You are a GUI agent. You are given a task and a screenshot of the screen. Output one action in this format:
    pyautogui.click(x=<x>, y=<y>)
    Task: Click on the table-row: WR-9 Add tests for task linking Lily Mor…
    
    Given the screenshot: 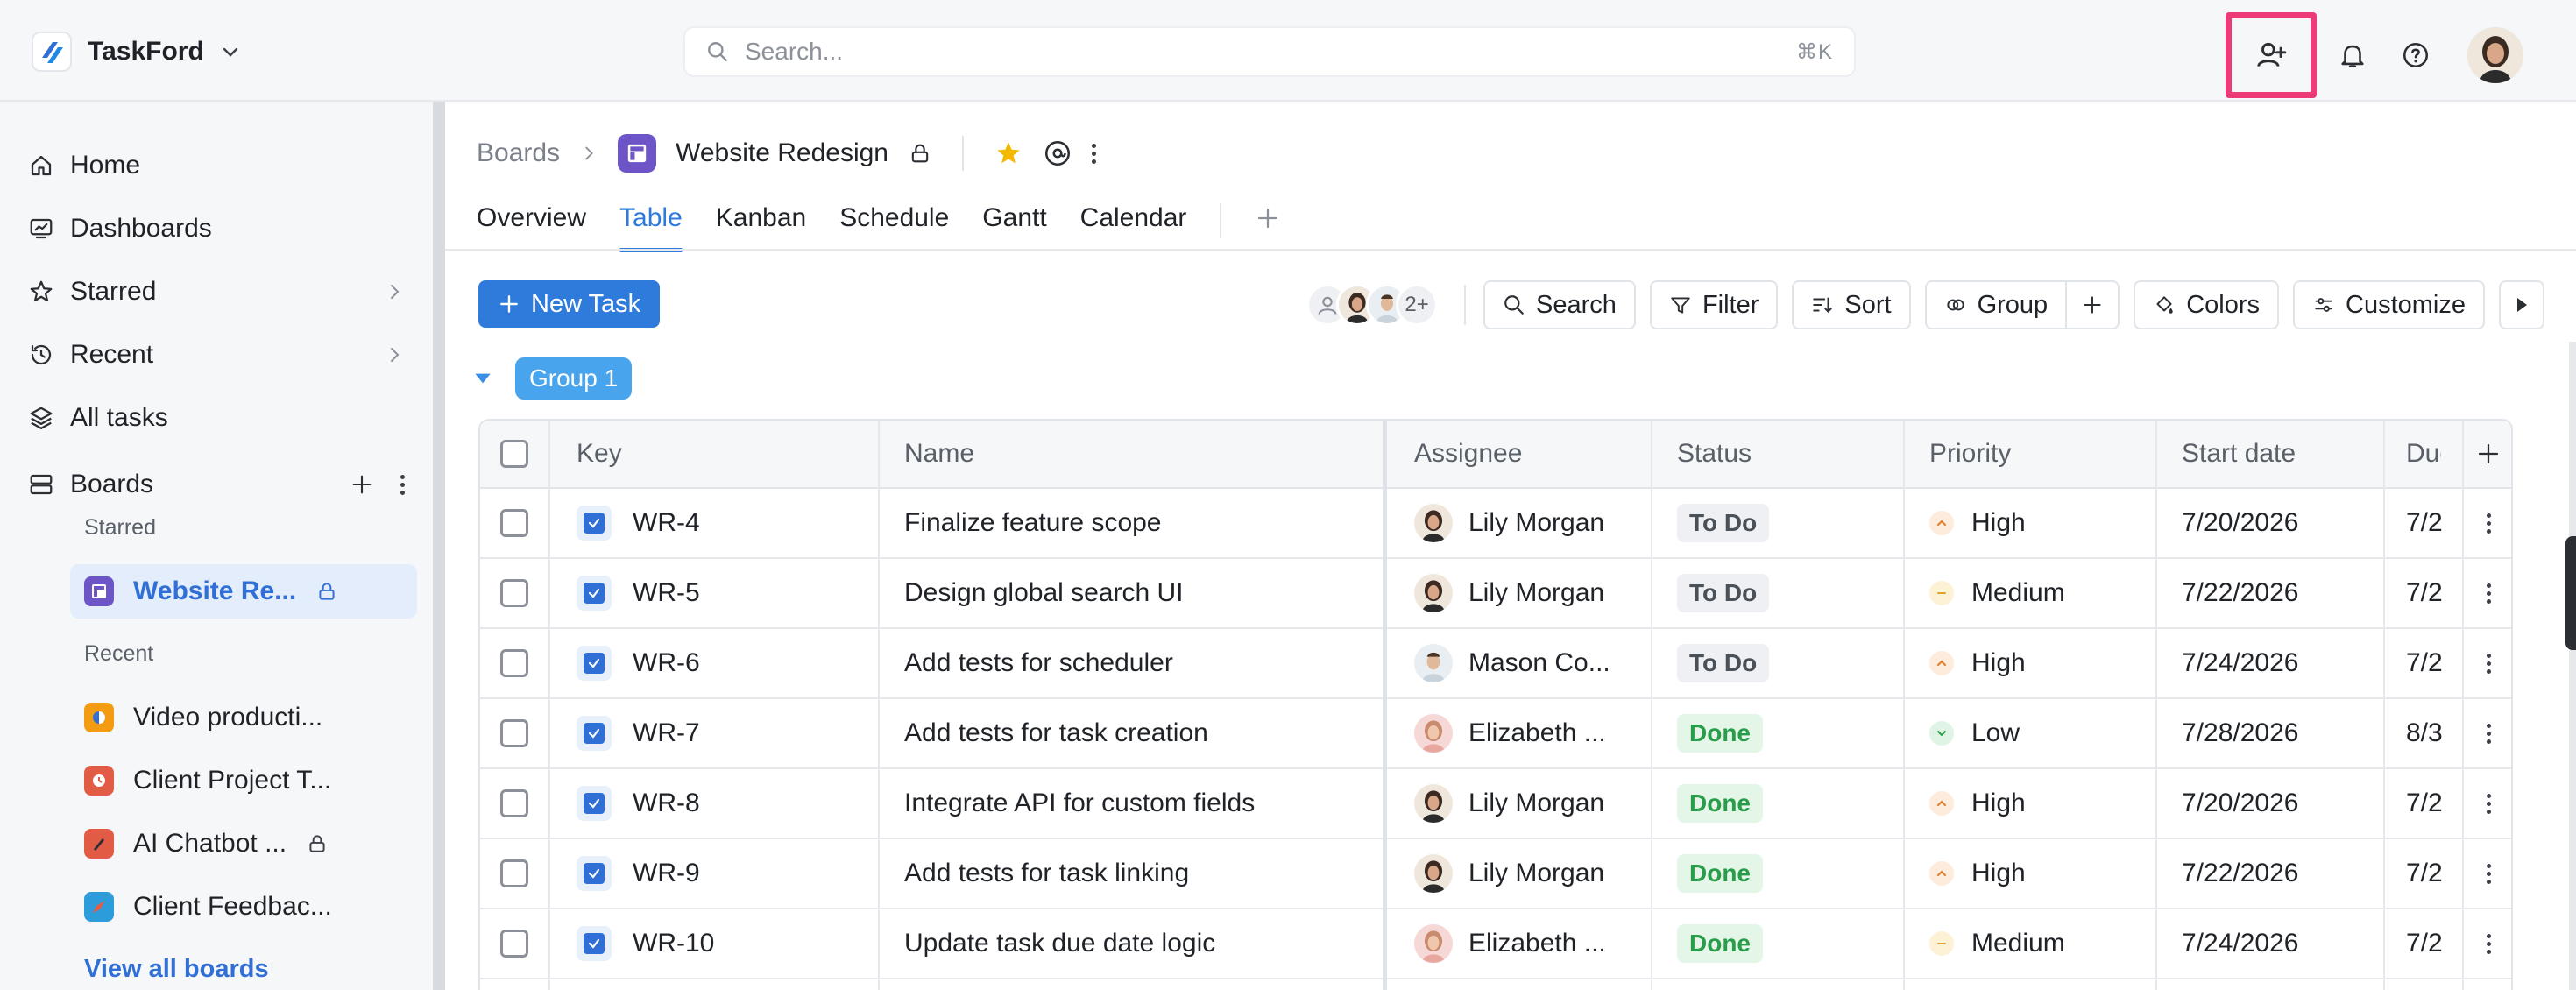 What is the action you would take?
    pyautogui.click(x=1495, y=874)
    